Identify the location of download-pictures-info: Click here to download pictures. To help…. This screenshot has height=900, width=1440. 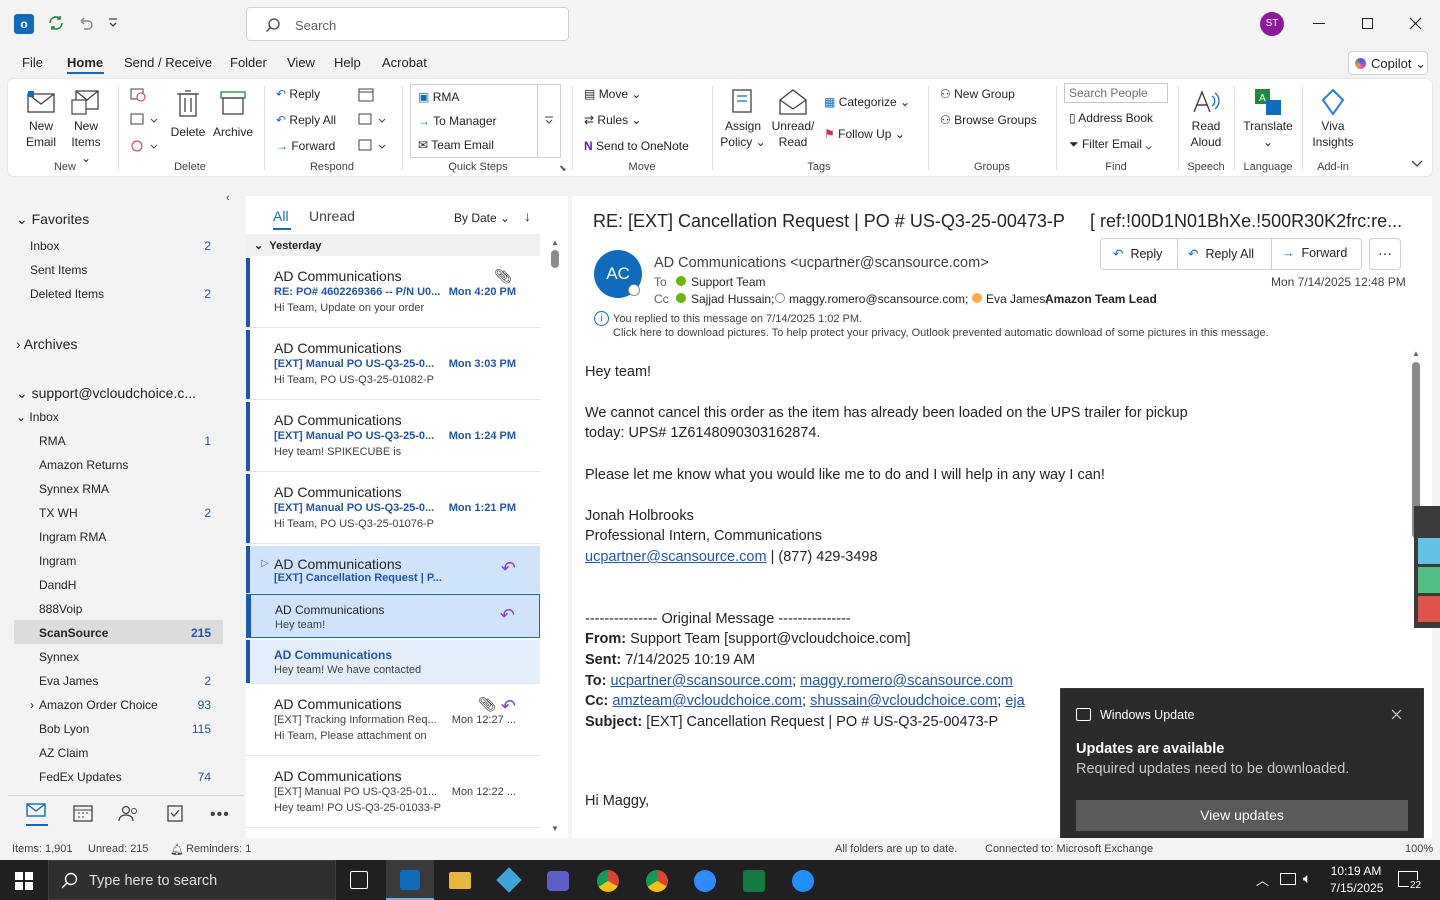
(941, 333).